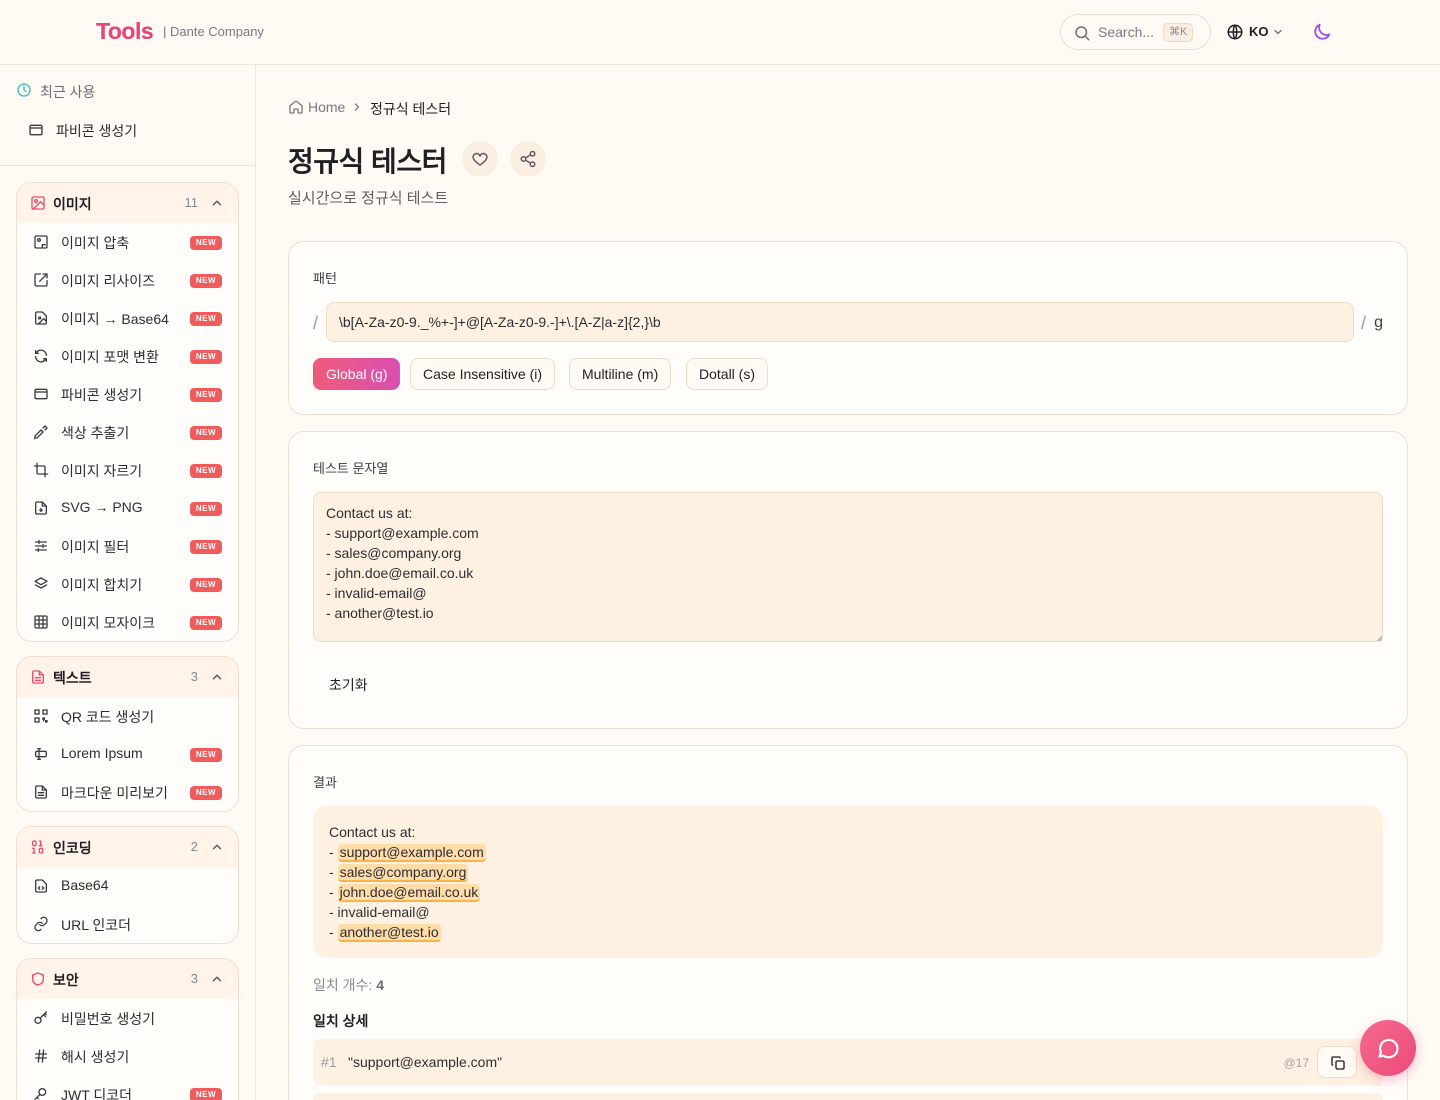  Describe the element at coordinates (127, 280) in the screenshot. I see `sidebar-item-image-resize: 이미지 리사이즈 NEW` at that location.